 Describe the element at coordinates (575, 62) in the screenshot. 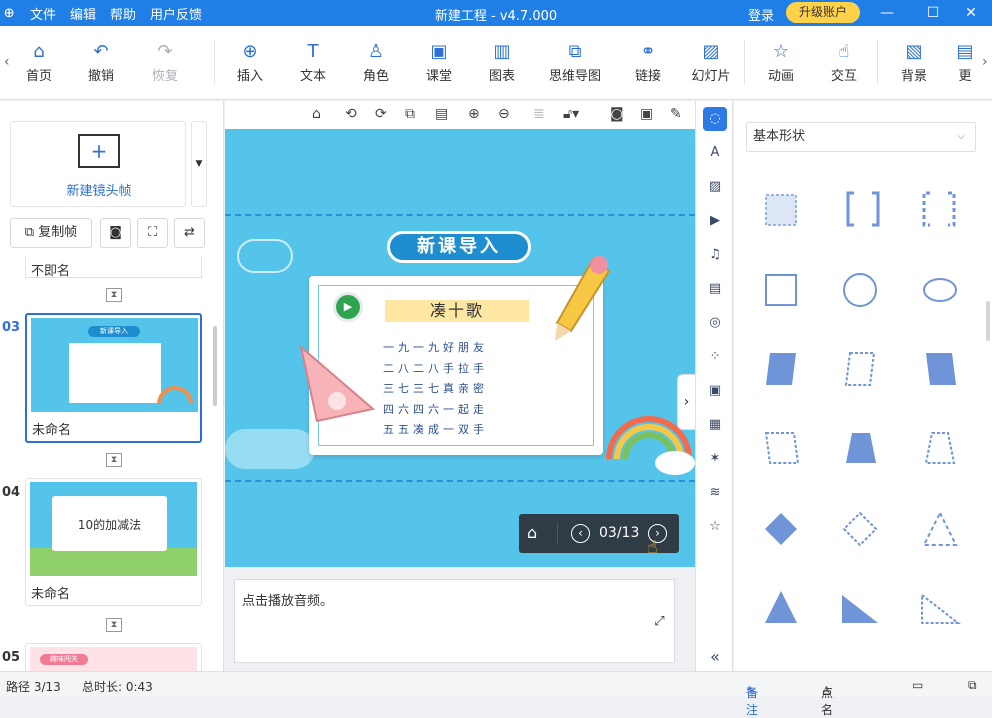

I see `toolbar-mindmap-button: ⧉ 思维导图` at that location.